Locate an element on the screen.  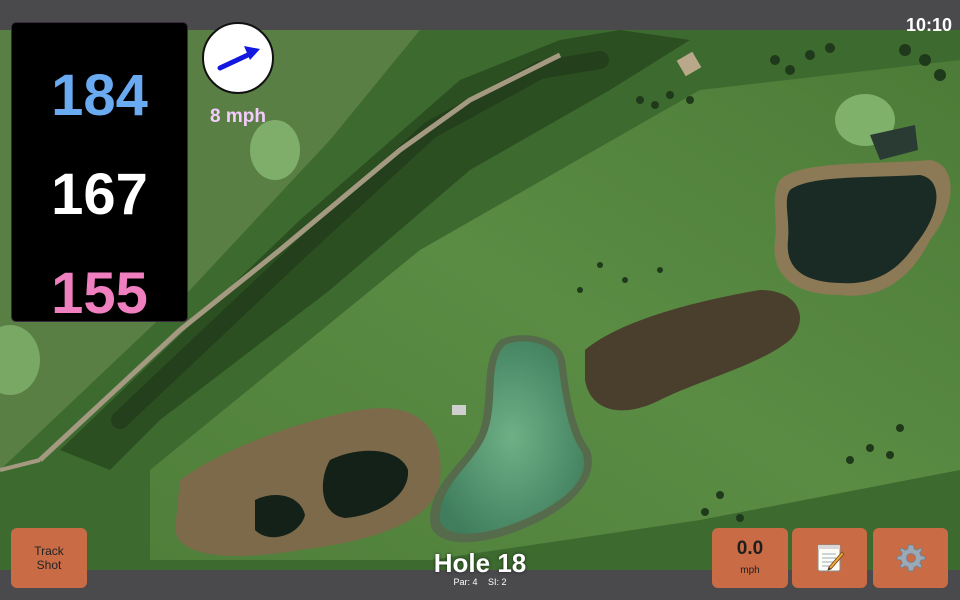
middle-distance: 167 is located at coordinates (99, 194).